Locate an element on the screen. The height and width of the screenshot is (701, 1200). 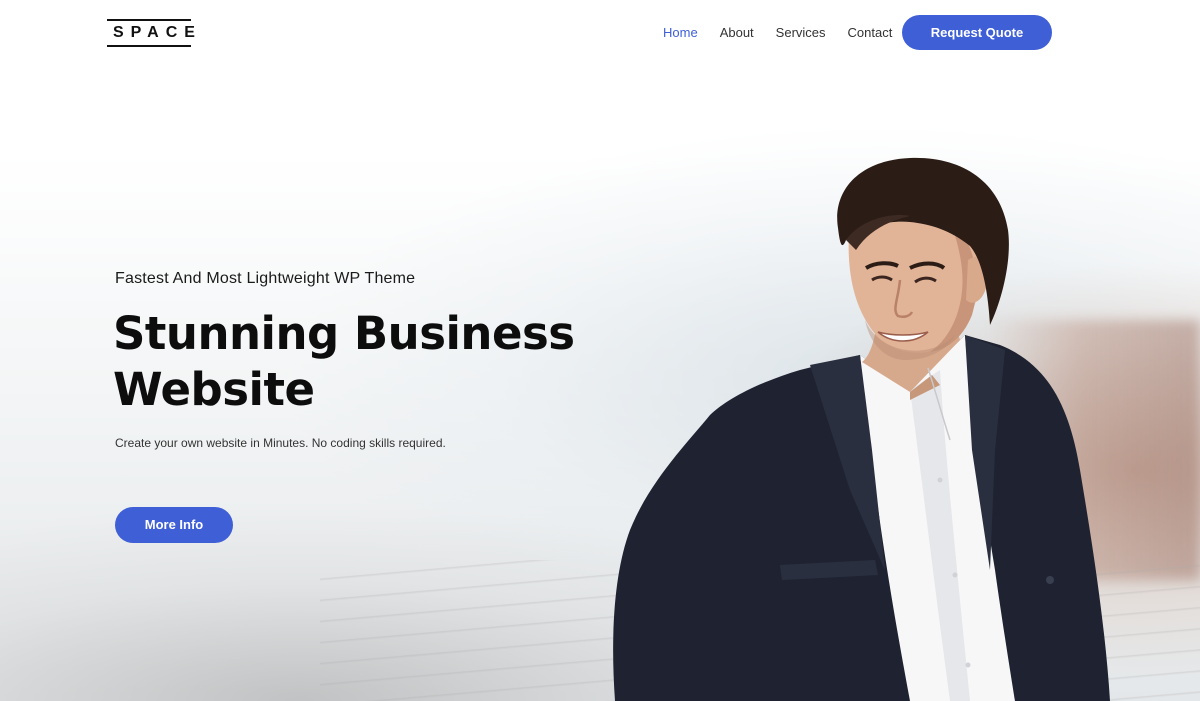
nav-link-contact: Contact is located at coordinates (870, 32).